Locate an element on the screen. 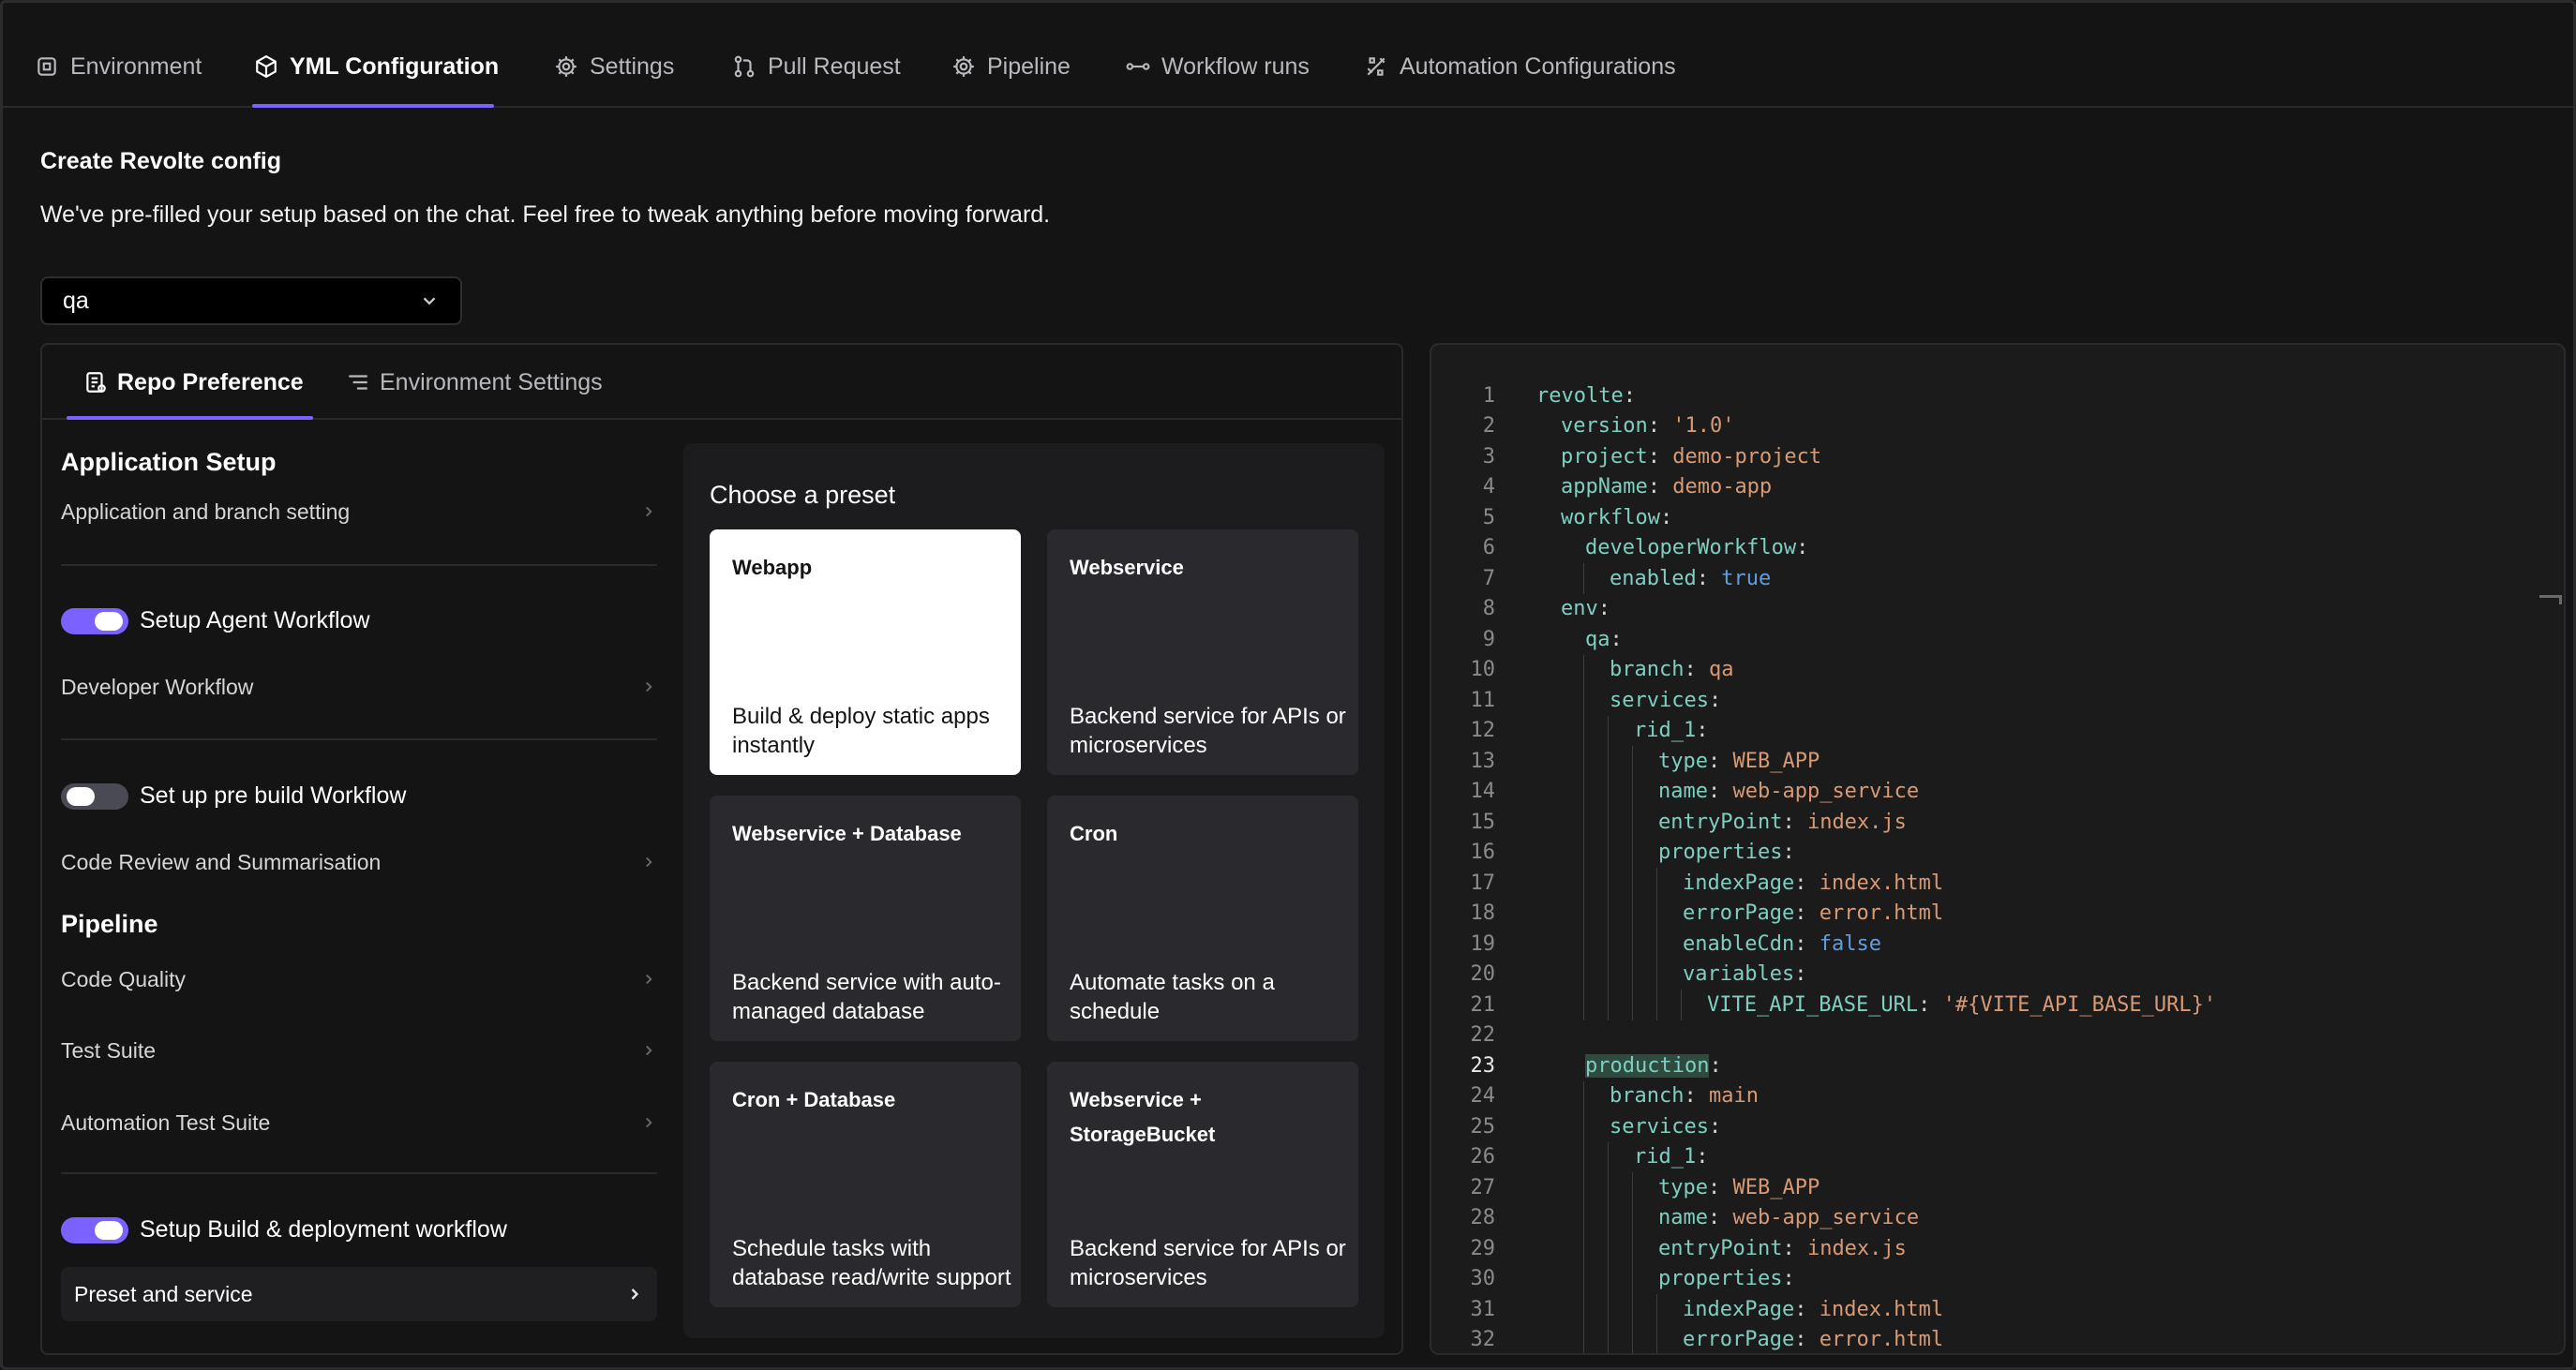 The width and height of the screenshot is (2576, 1370). line-number: 1 is located at coordinates (1489, 395).